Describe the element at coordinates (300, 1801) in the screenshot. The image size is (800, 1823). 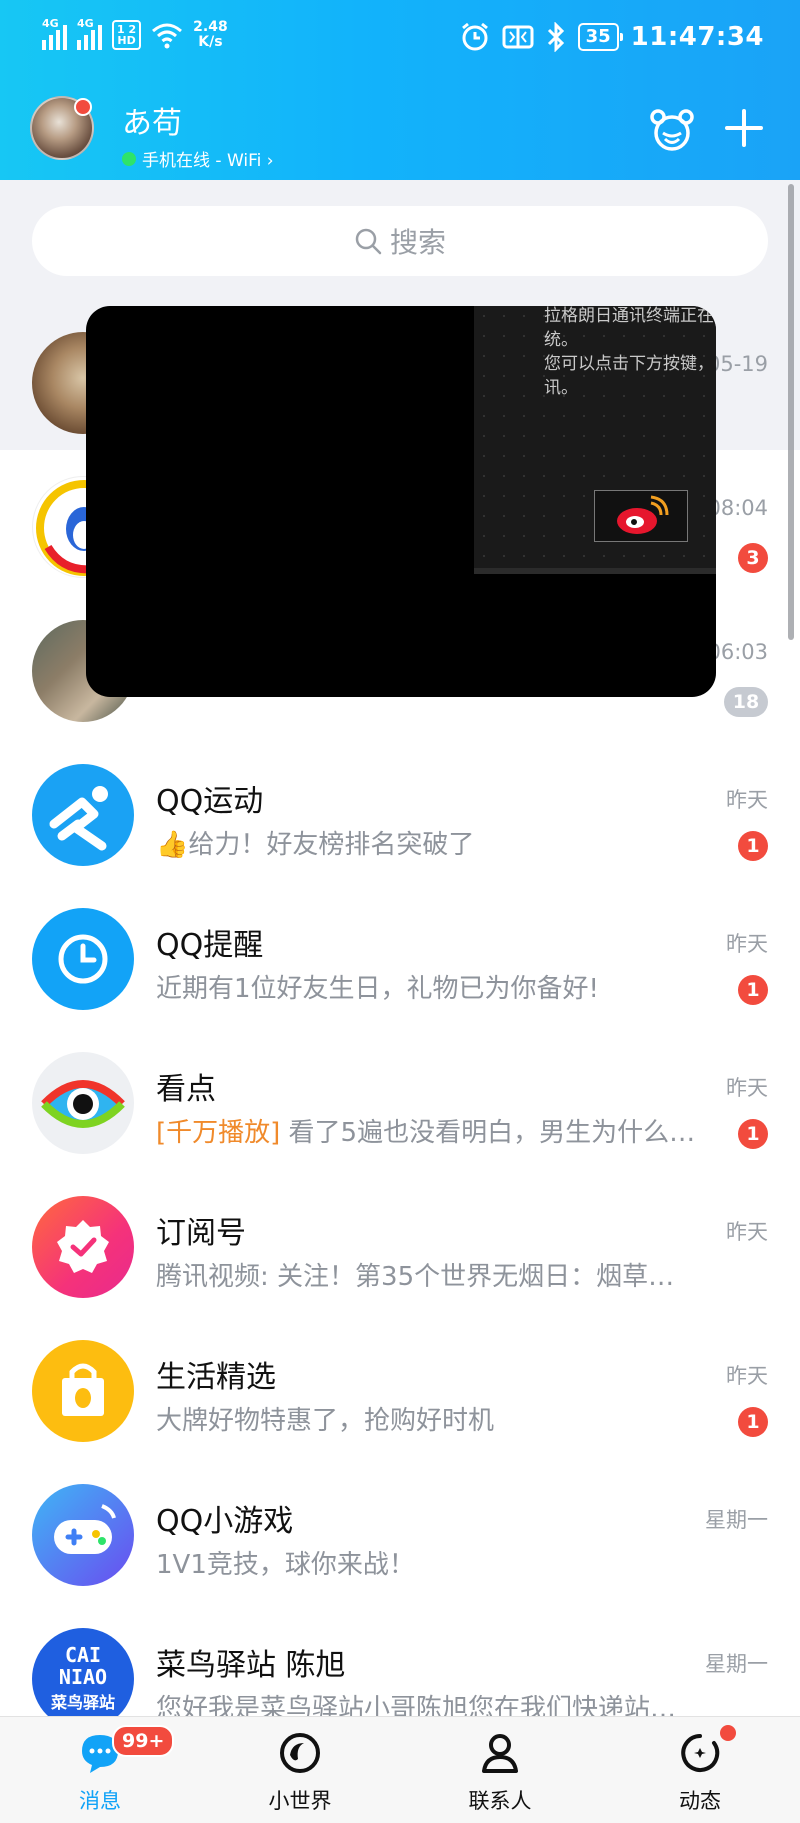
I see `tab-label: 小世界` at that location.